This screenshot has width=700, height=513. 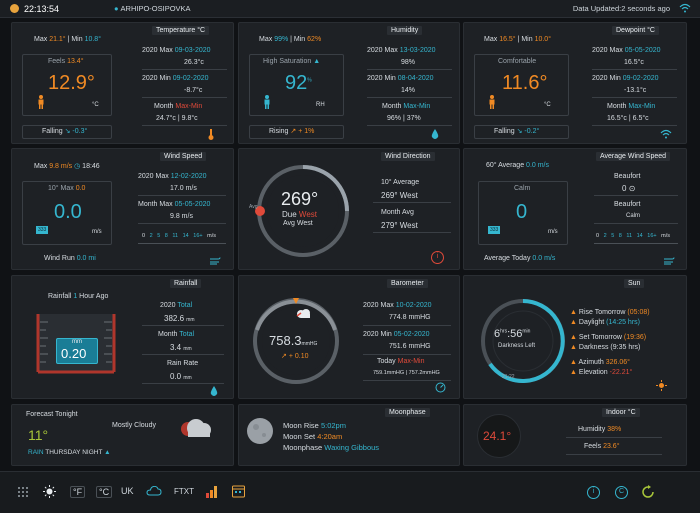 What do you see at coordinates (440, 388) in the screenshot?
I see `gauge-icon` at bounding box center [440, 388].